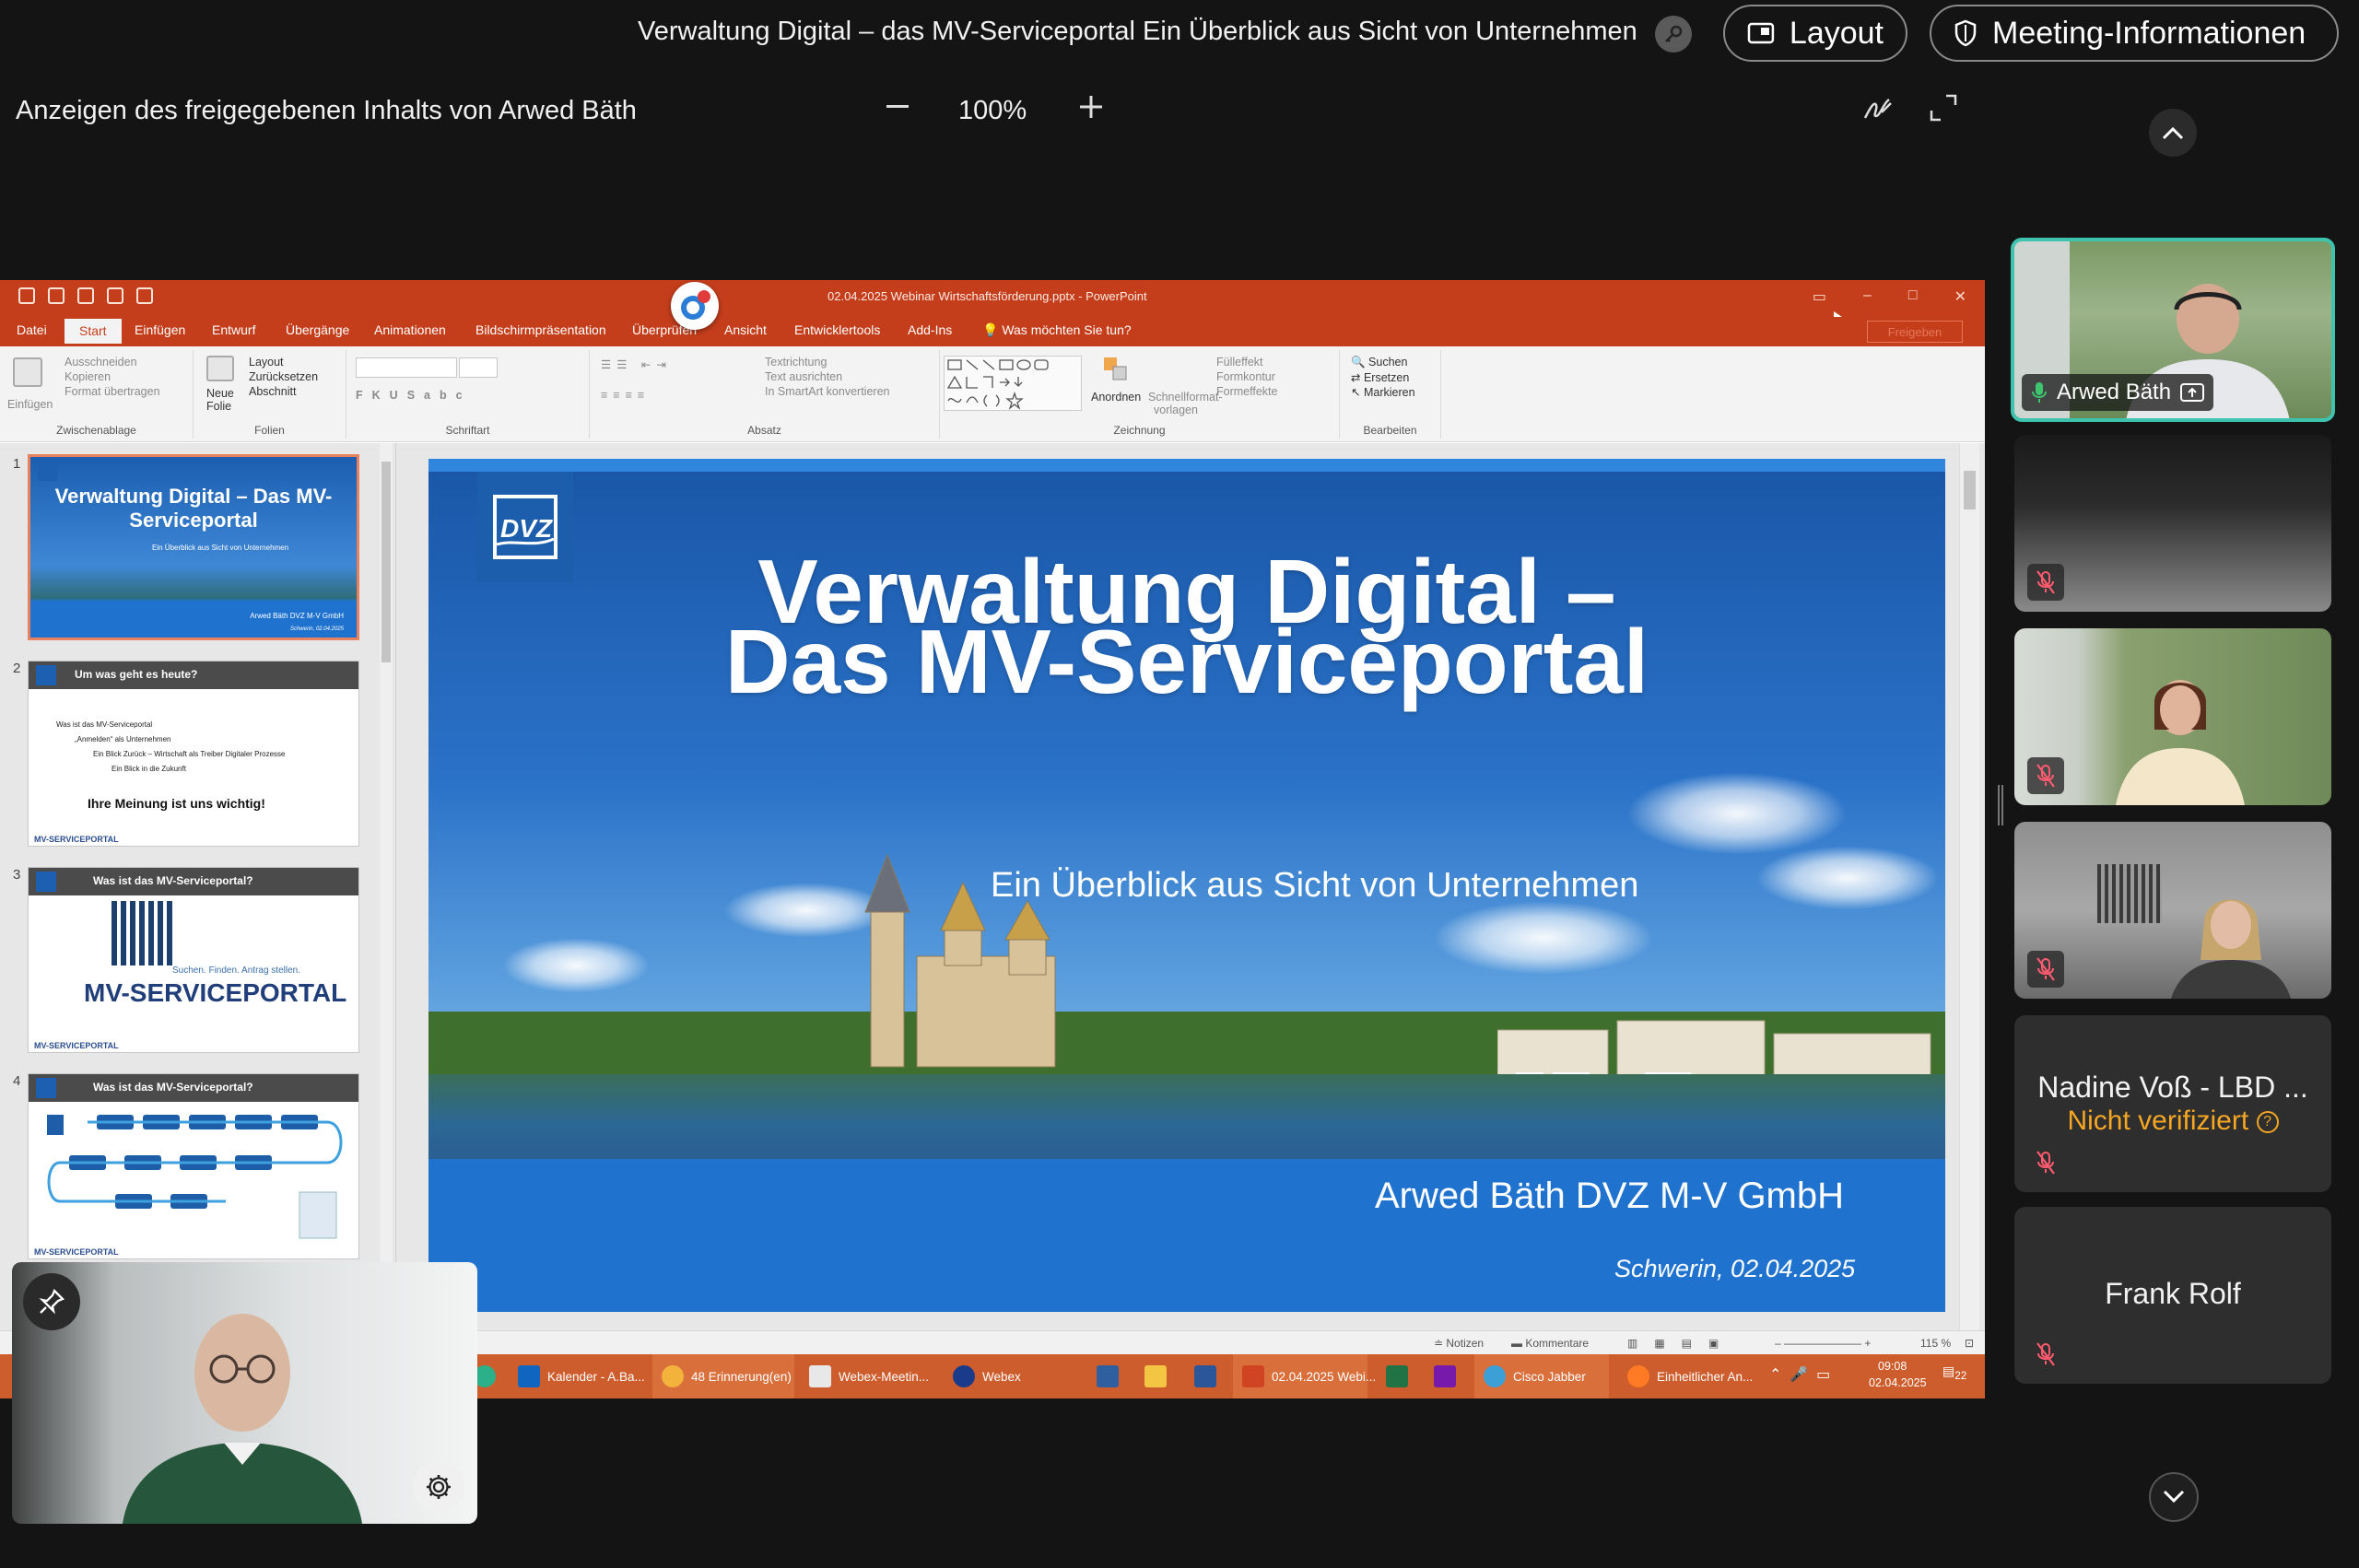  I want to click on participant-tile-arwed-baeth: Arwed Bäth, so click(2173, 330).